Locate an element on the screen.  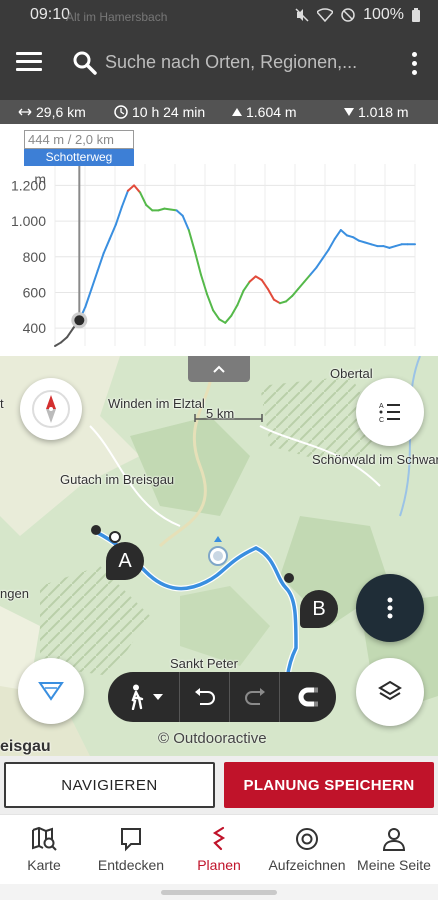
magnet-icon is located at coordinates (308, 697).